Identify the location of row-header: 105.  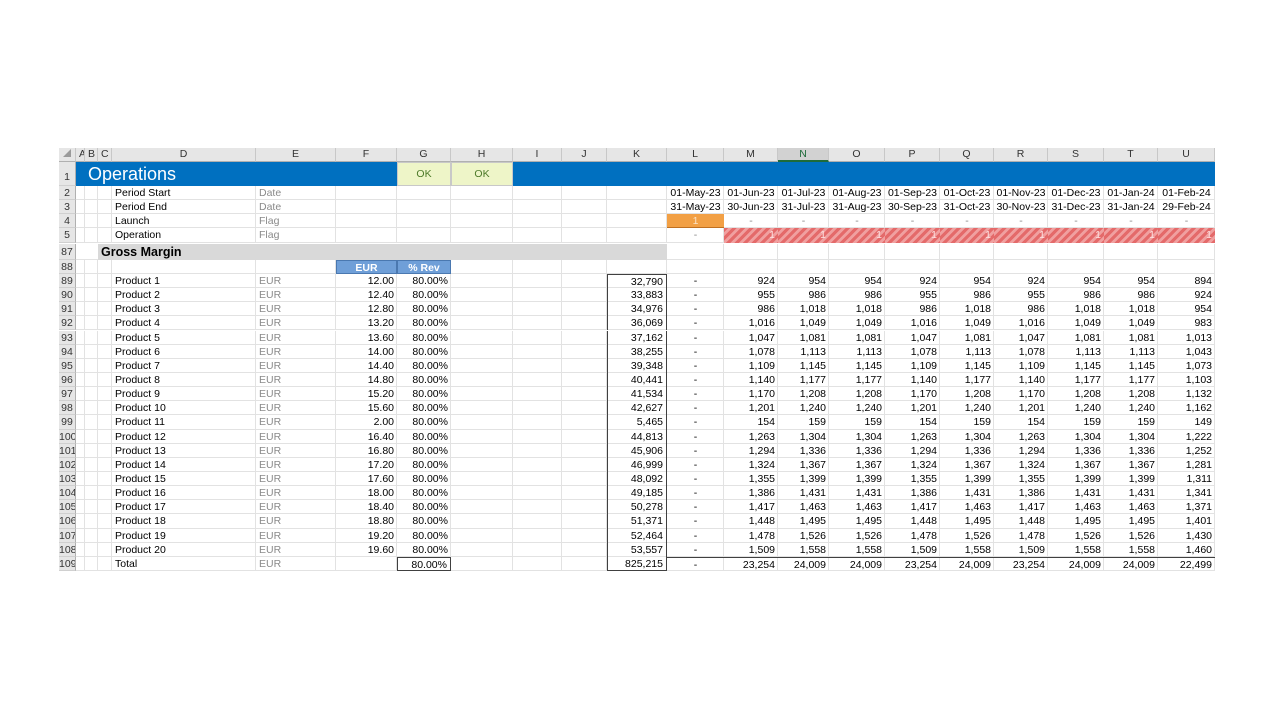
(67, 507).